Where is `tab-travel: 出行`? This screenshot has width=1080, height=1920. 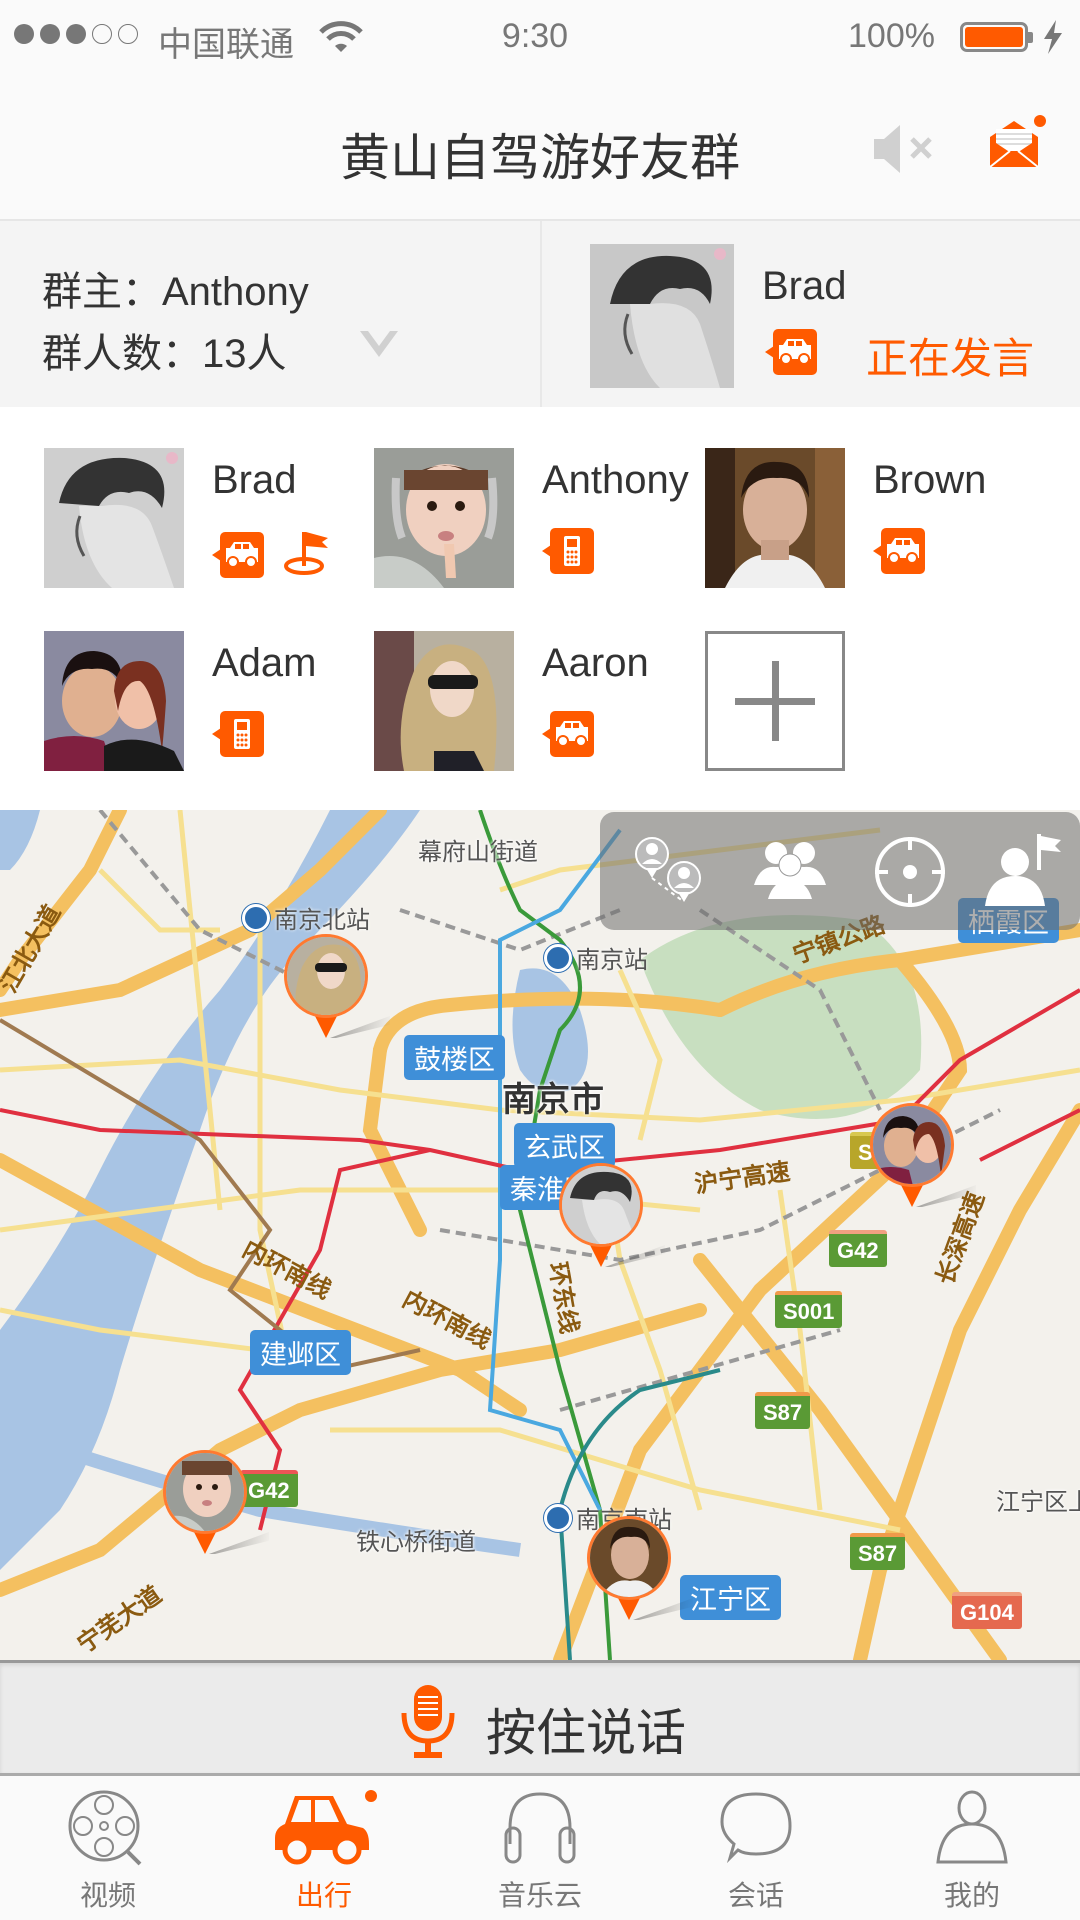 tab-travel: 出行 is located at coordinates (324, 1848).